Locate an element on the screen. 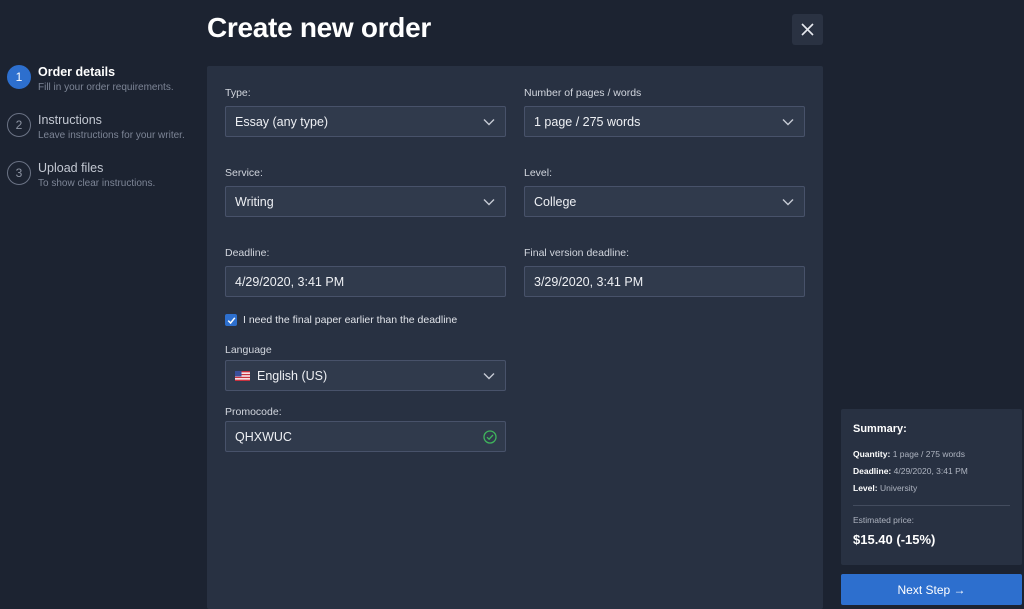  us-flag-icon is located at coordinates (242, 375).